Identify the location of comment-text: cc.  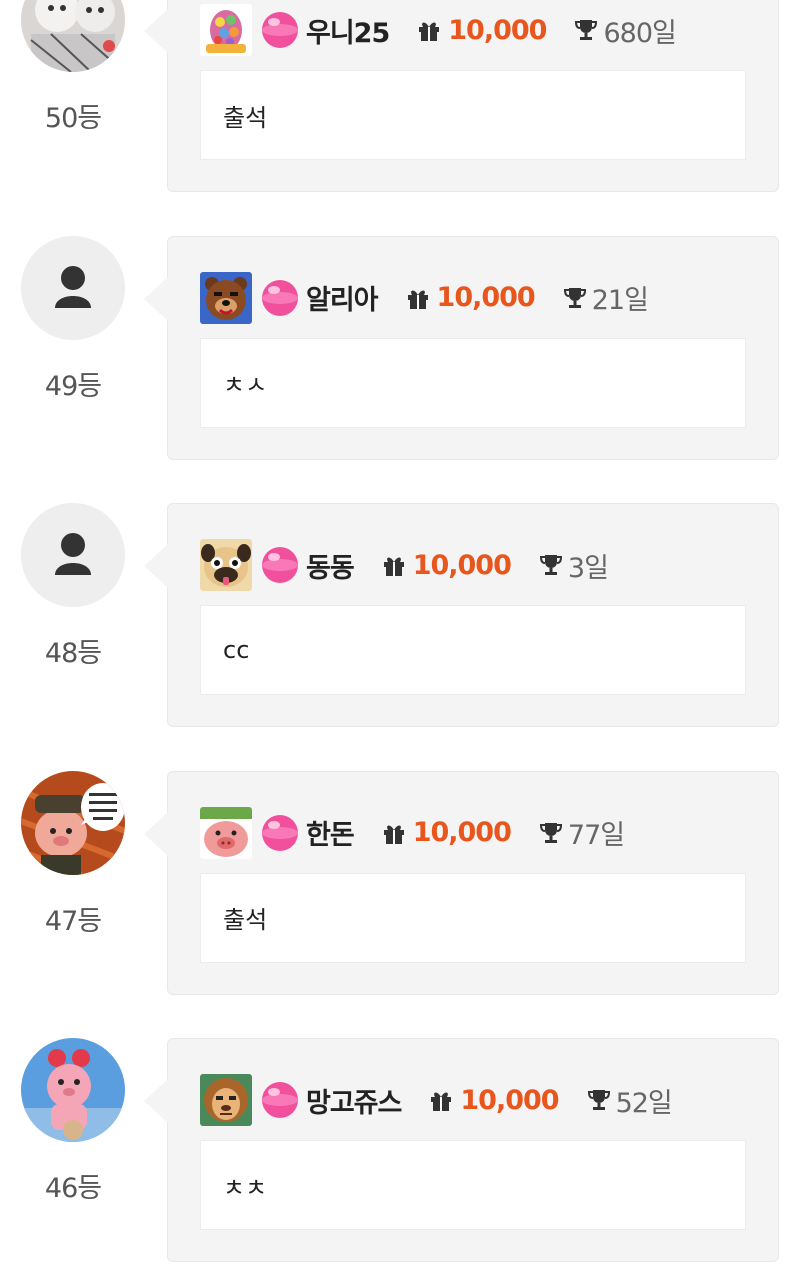
(473, 650).